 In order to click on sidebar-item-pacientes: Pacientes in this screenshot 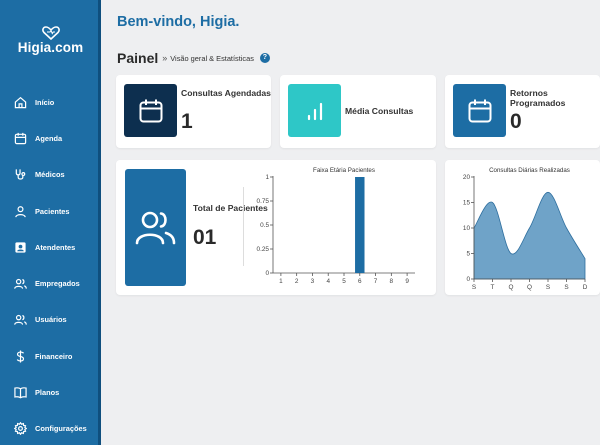, I will do `click(50, 211)`.